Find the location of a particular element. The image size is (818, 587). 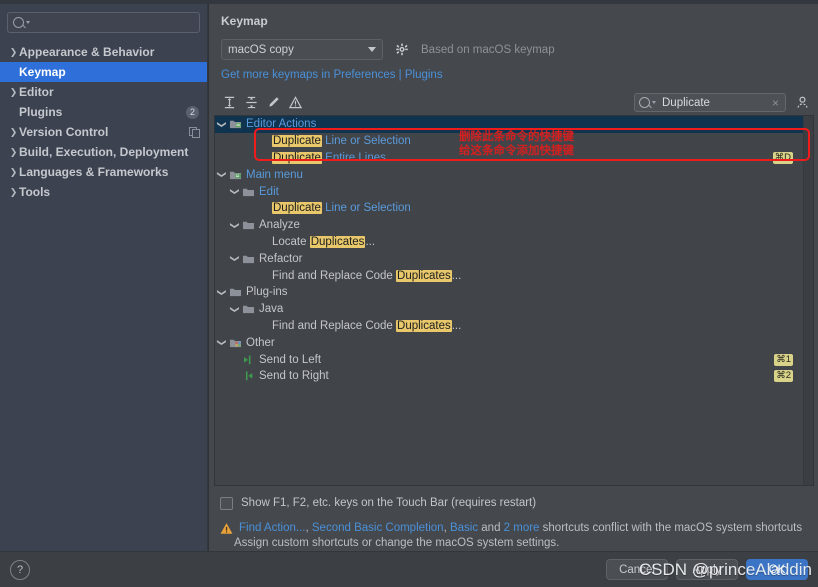

send-left-icon is located at coordinates (248, 360).